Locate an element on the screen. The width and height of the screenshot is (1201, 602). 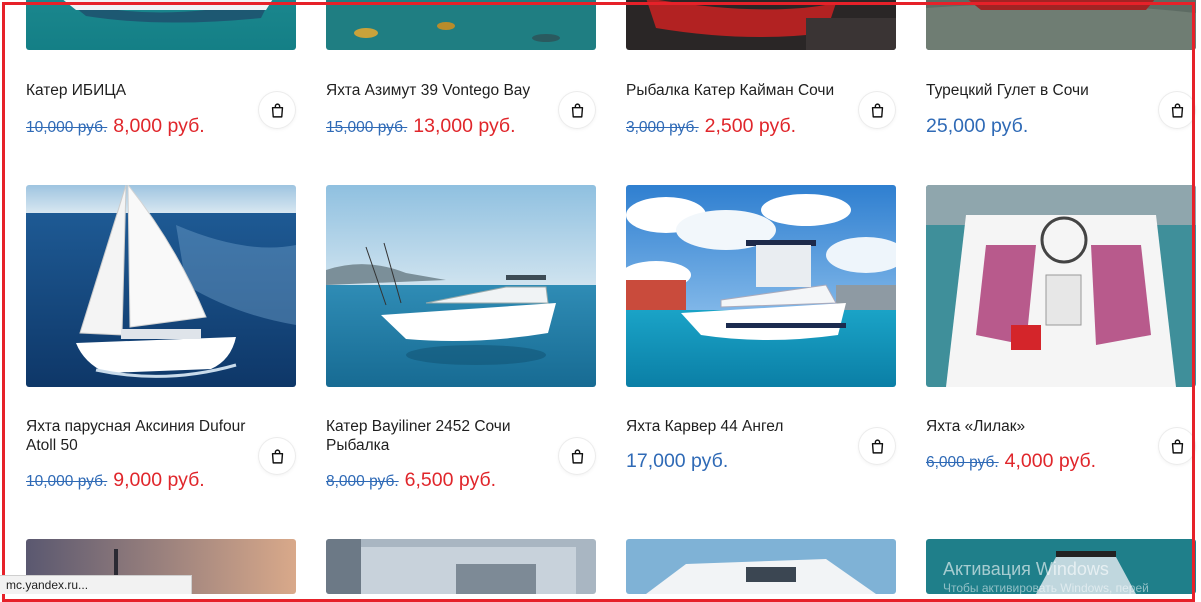
product-price: 3,000 руб. 2,500 руб. is located at coordinates (711, 126).